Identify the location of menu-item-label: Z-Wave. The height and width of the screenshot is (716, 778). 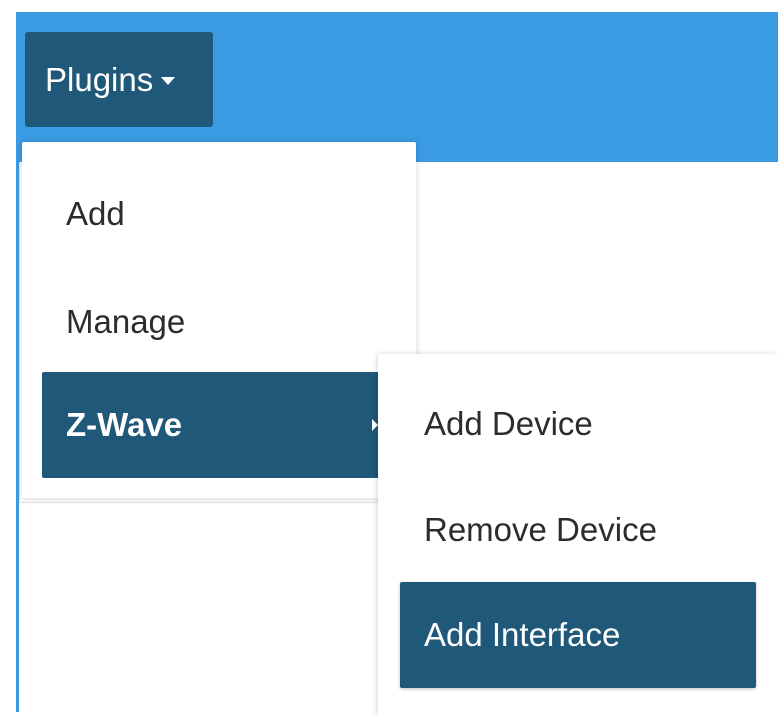
(124, 424).